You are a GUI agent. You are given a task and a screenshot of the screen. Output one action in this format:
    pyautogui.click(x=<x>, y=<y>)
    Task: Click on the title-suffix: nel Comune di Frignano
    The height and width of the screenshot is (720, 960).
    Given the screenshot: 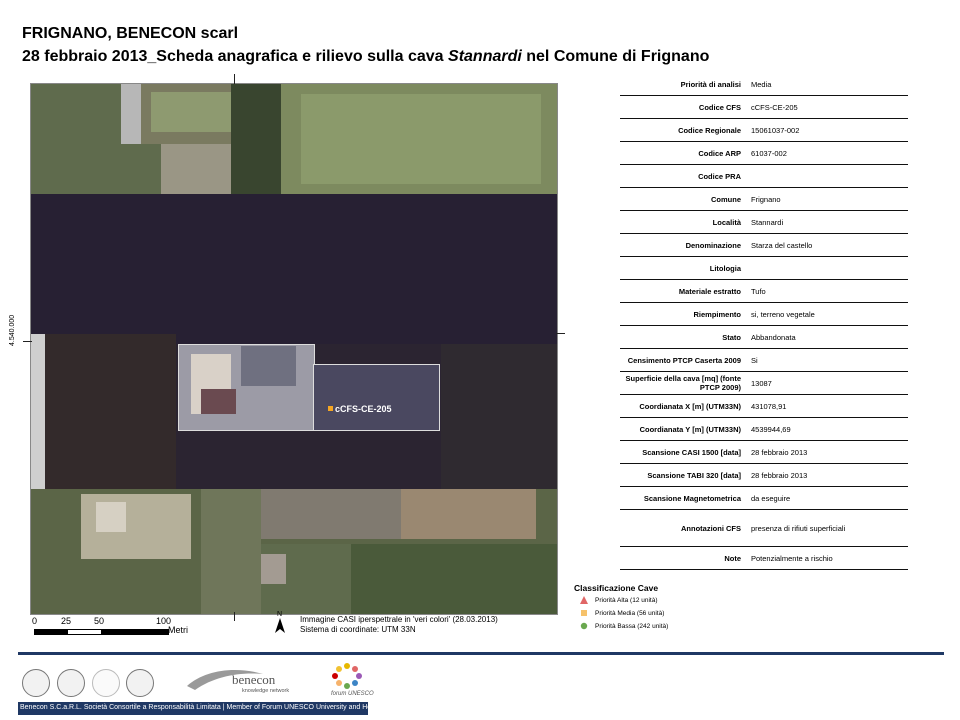 What is the action you would take?
    pyautogui.click(x=615, y=56)
    